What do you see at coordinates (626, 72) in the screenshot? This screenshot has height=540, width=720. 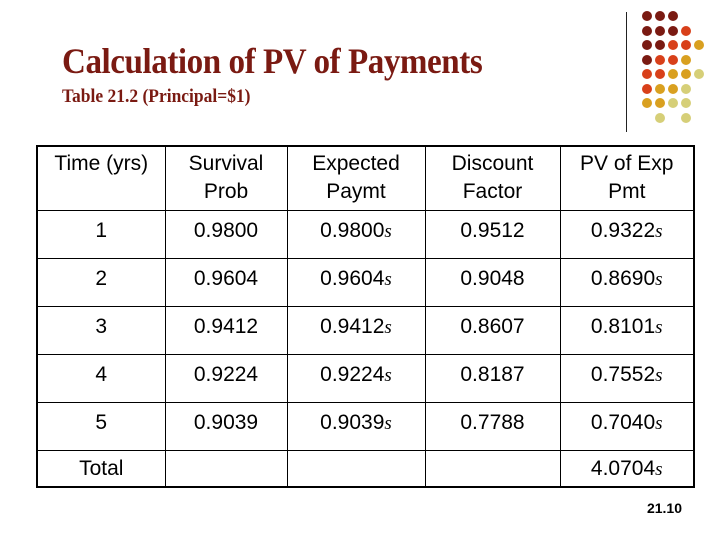 I see `title-divider` at bounding box center [626, 72].